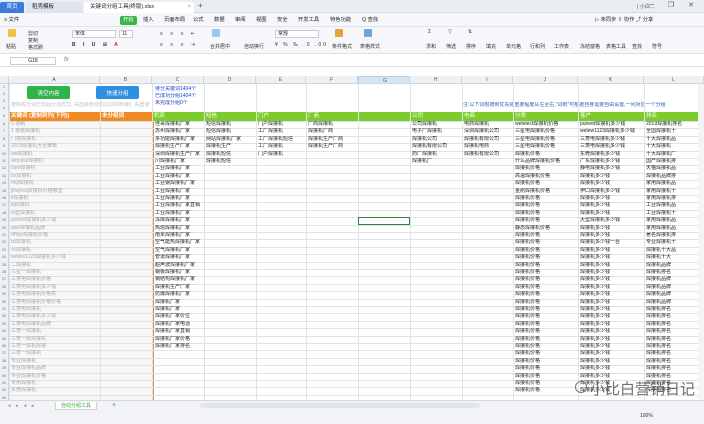  What do you see at coordinates (54, 339) in the screenshot?
I see `table-cell: 三菱一体焊接机` at bounding box center [54, 339].